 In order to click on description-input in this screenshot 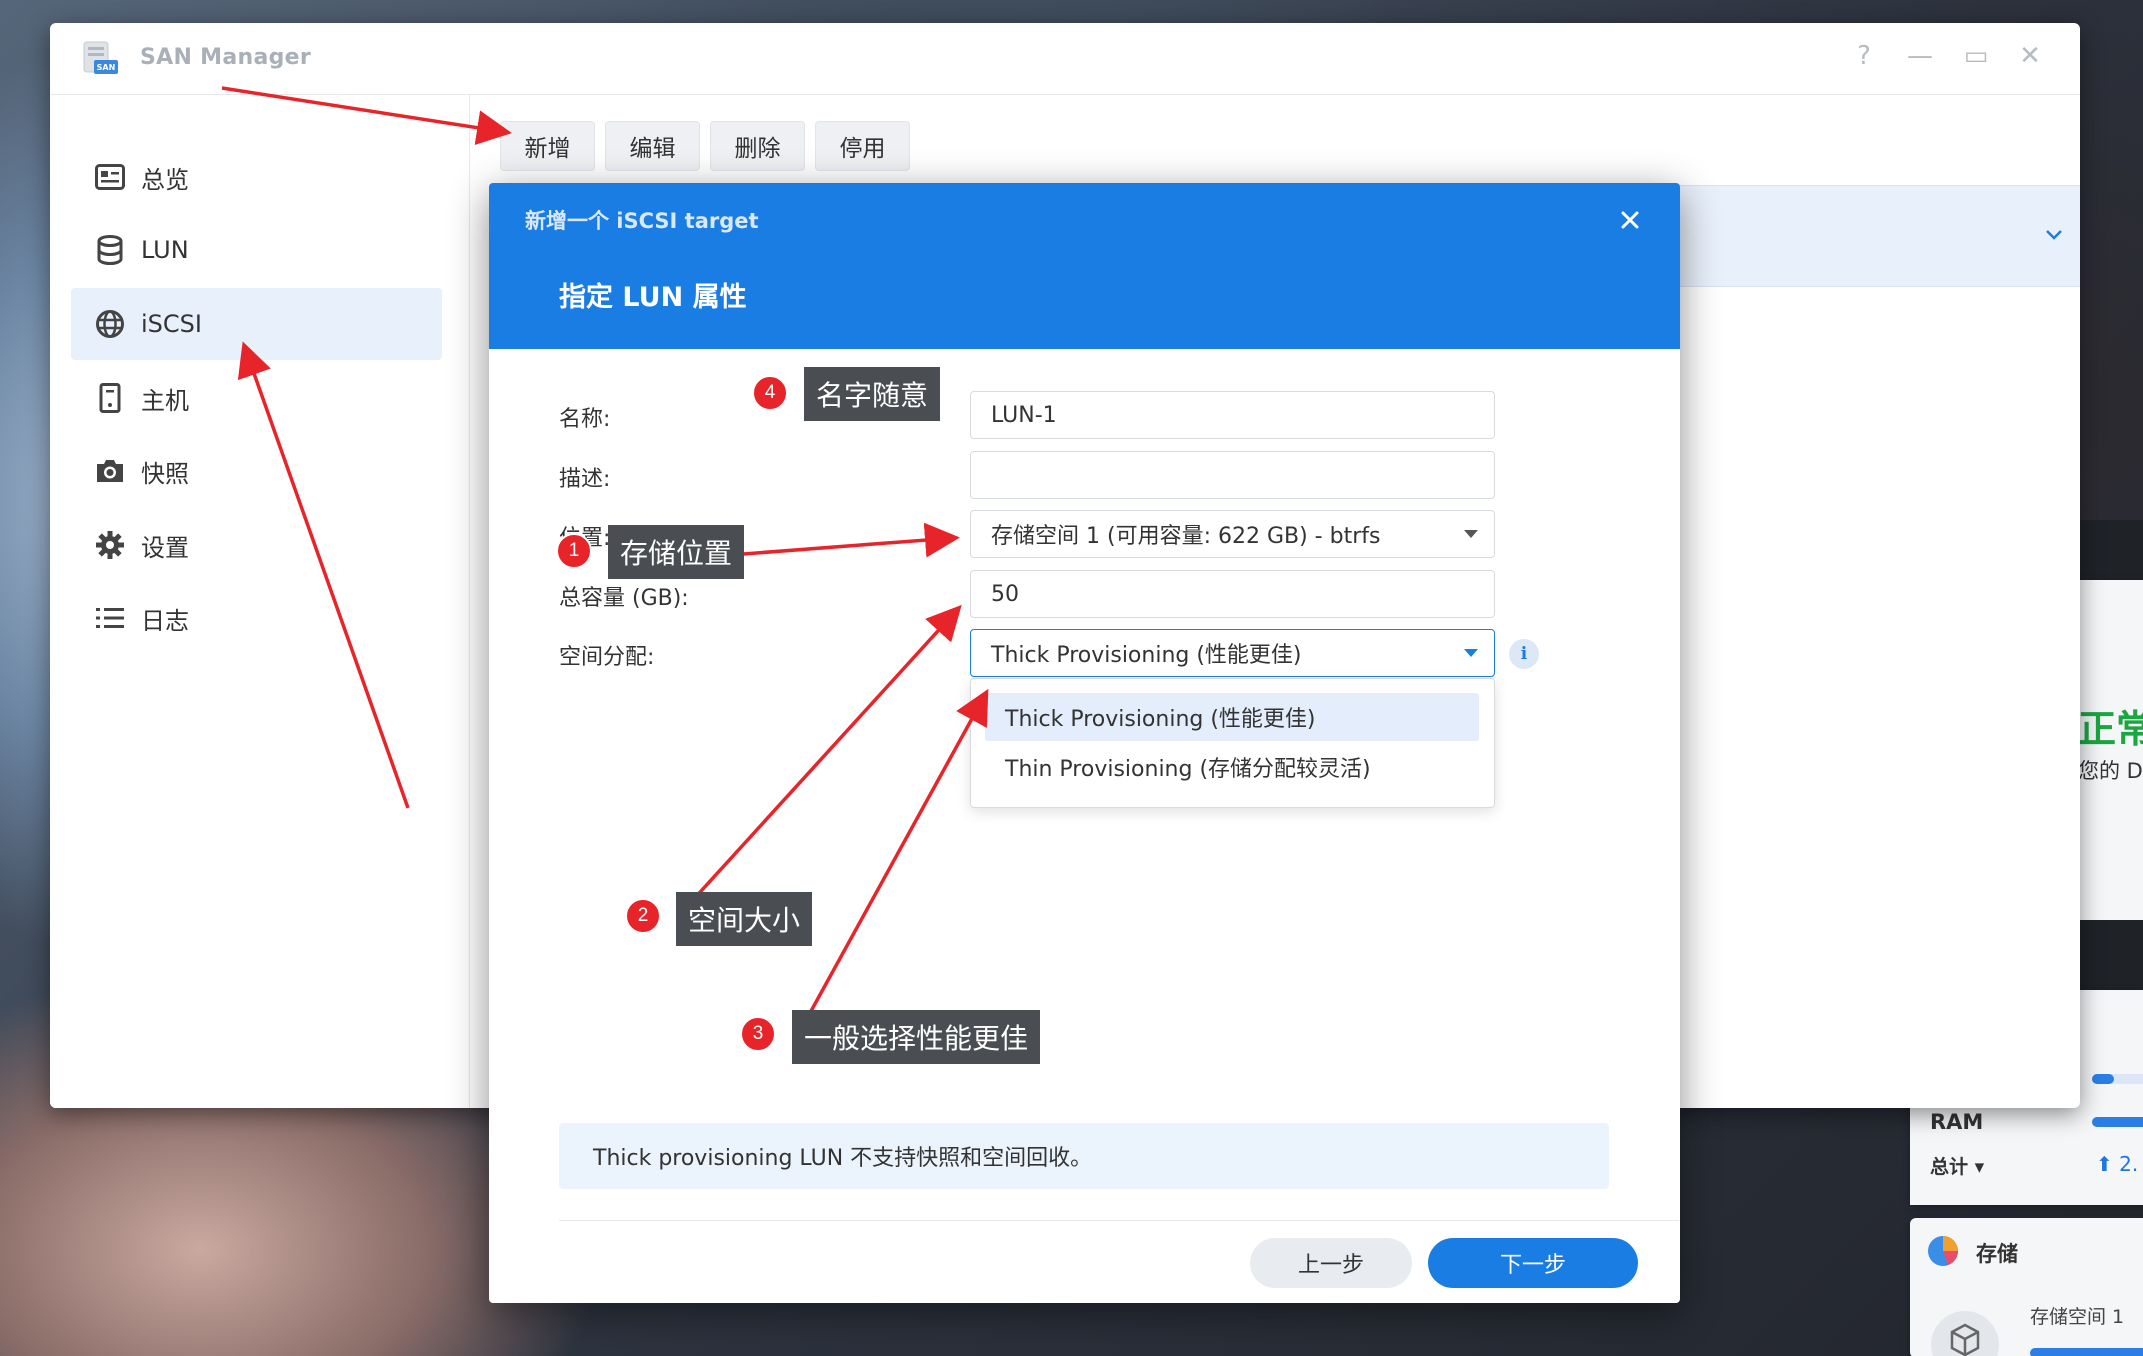, I will do `click(1232, 475)`.